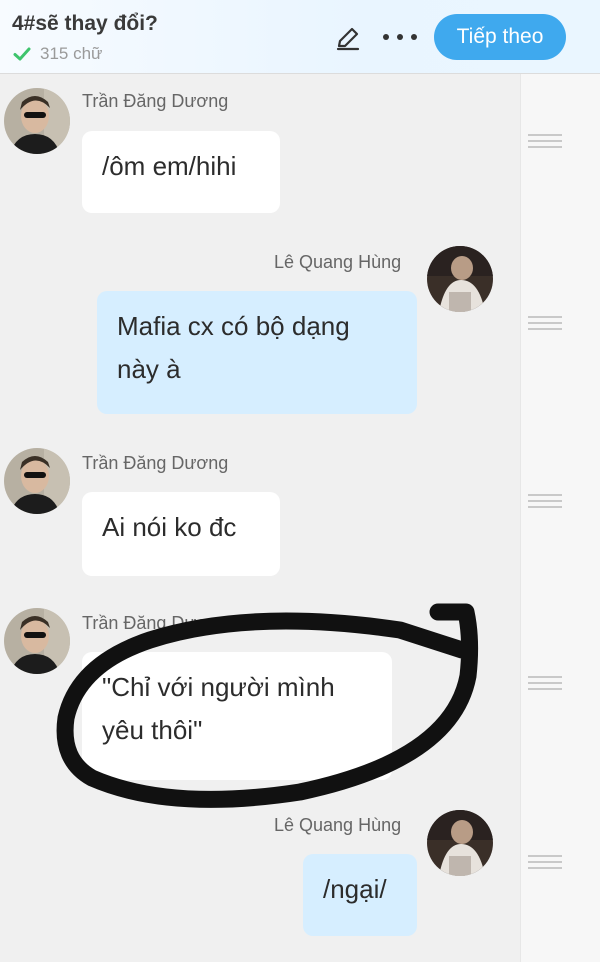  What do you see at coordinates (348, 38) in the screenshot?
I see `pencil-icon` at bounding box center [348, 38].